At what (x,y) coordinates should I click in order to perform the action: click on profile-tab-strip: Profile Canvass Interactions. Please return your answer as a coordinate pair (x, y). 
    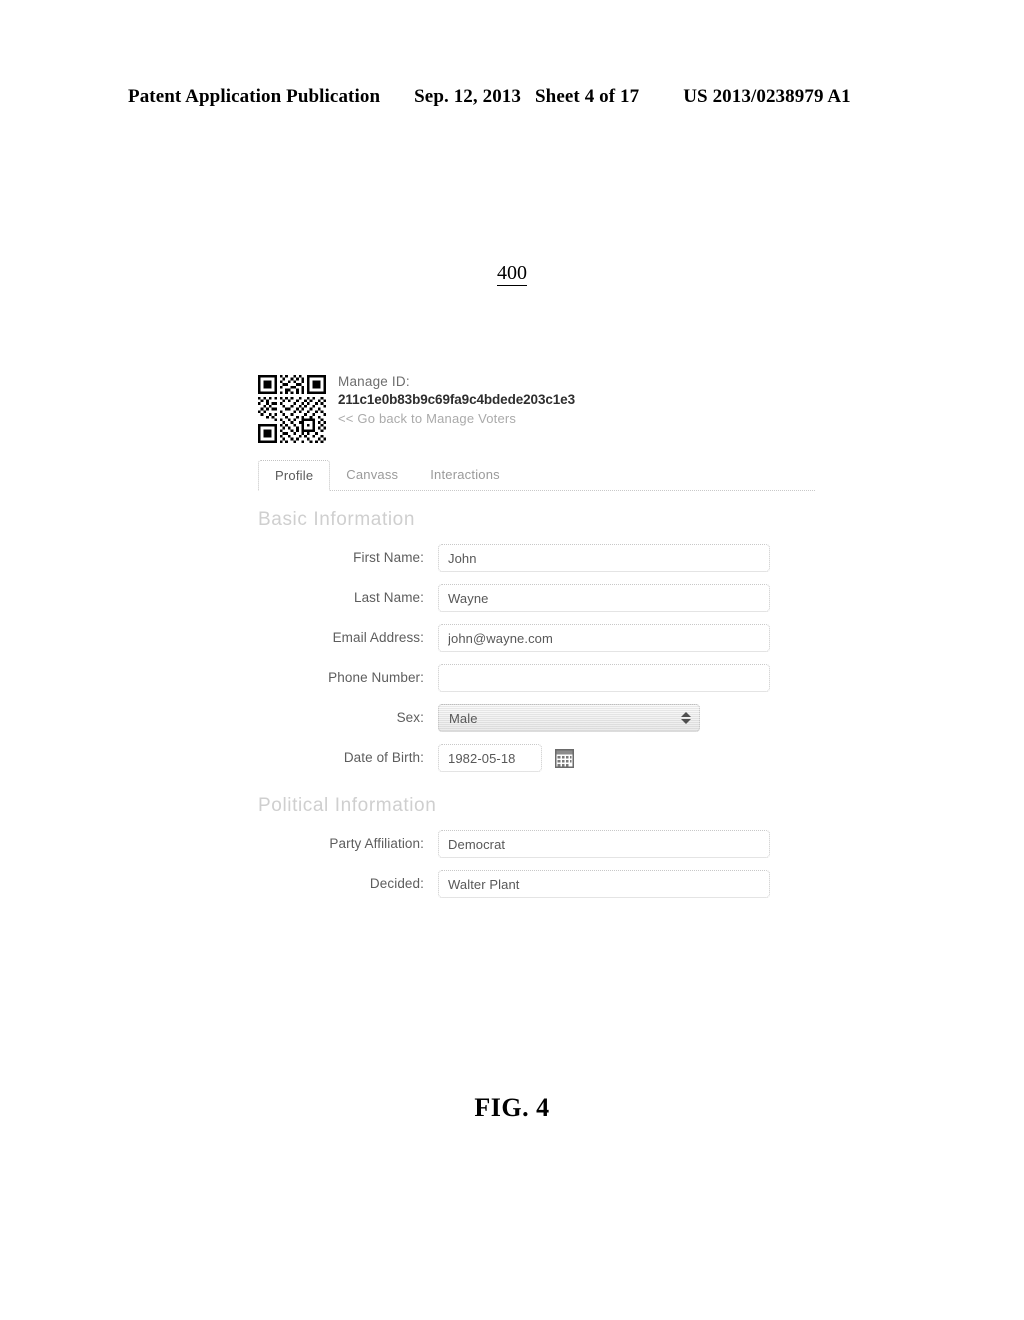
    Looking at the image, I should click on (536, 475).